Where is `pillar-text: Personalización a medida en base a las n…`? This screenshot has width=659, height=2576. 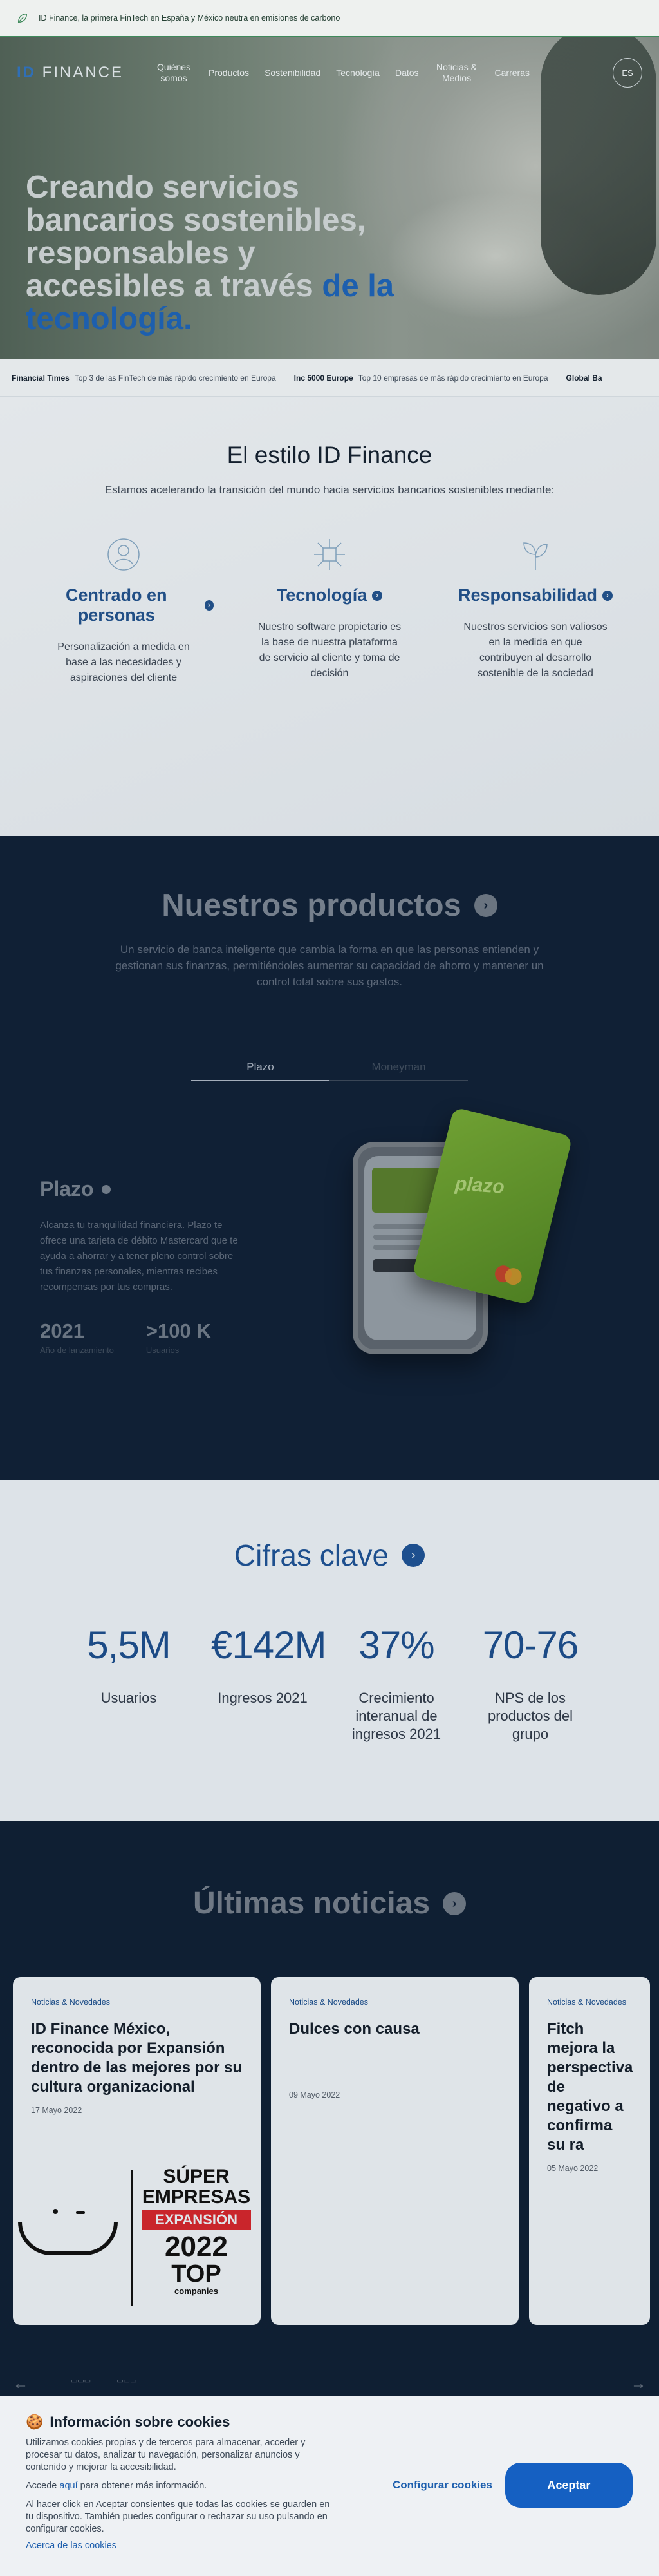 pillar-text: Personalización a medida en base a las n… is located at coordinates (124, 662).